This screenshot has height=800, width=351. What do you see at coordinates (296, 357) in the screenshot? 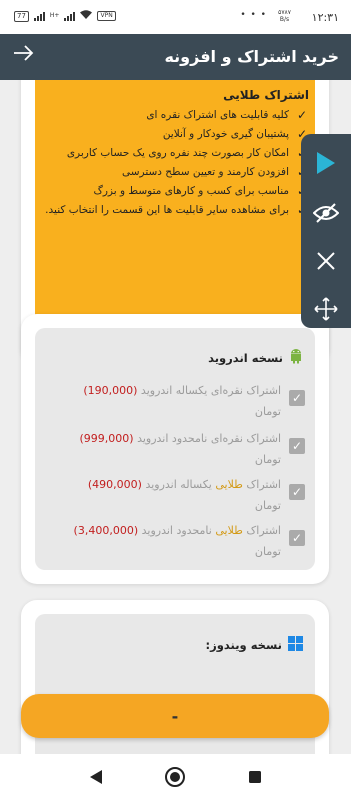
I see `android-icon` at bounding box center [296, 357].